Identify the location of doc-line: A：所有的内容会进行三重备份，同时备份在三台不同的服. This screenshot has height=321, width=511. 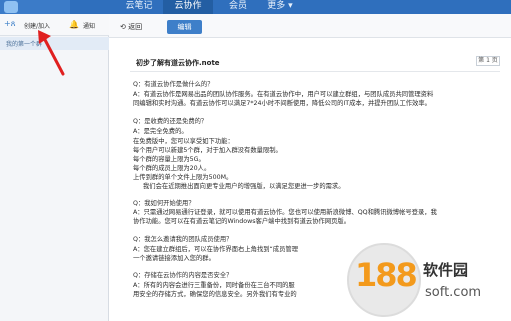
(214, 285).